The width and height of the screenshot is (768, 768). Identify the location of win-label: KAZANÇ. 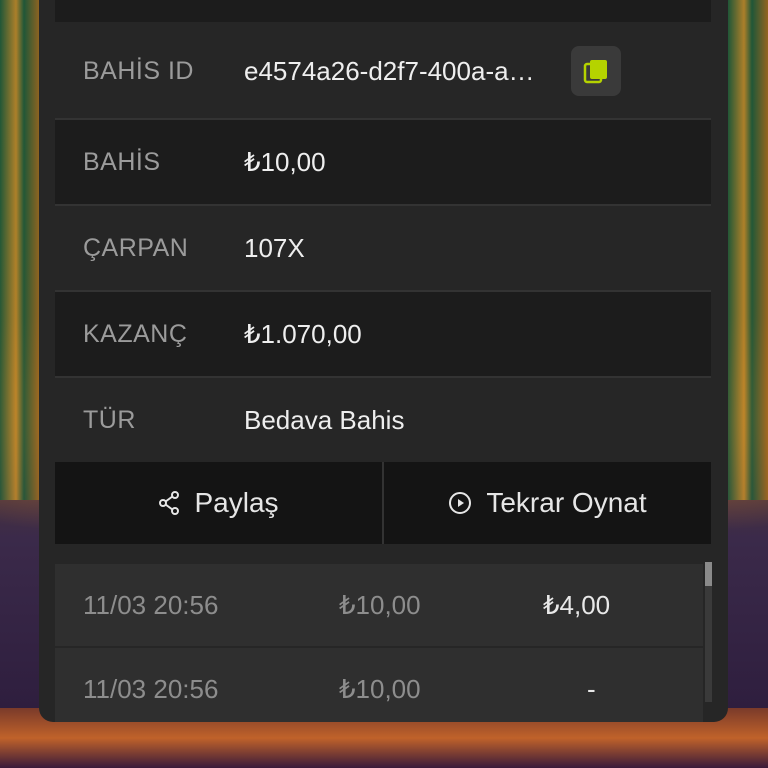
(135, 333).